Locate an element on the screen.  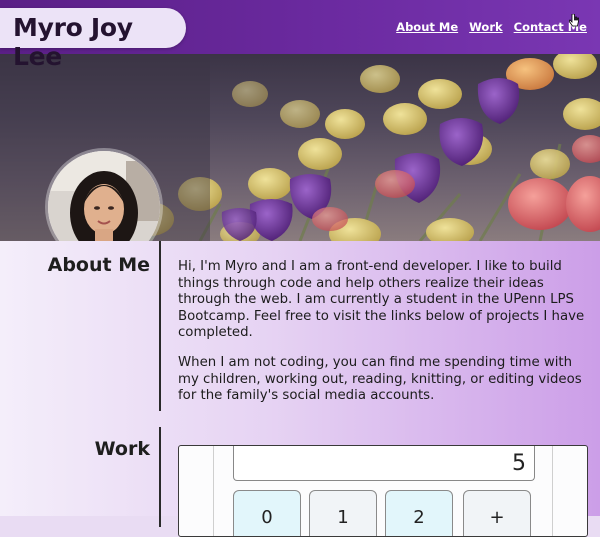
site-logo: Myro Joy Lee is located at coordinates (93, 39).